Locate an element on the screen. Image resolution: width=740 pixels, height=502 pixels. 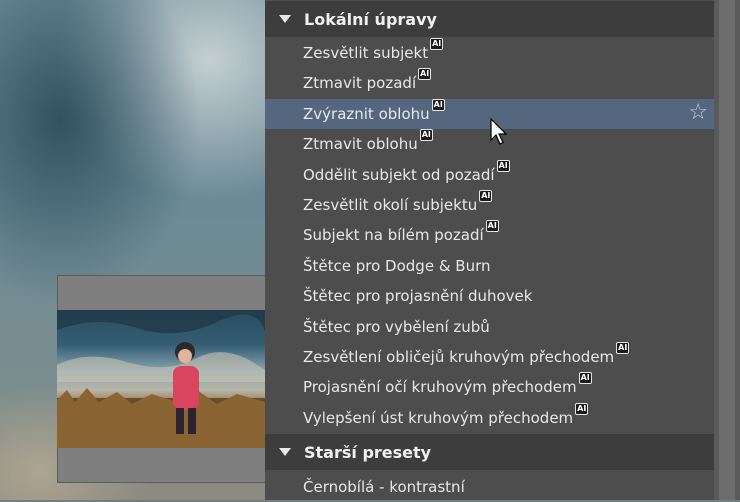
preset-item: Vylepšení úst kruhovým přechodem AI is located at coordinates (489, 417).